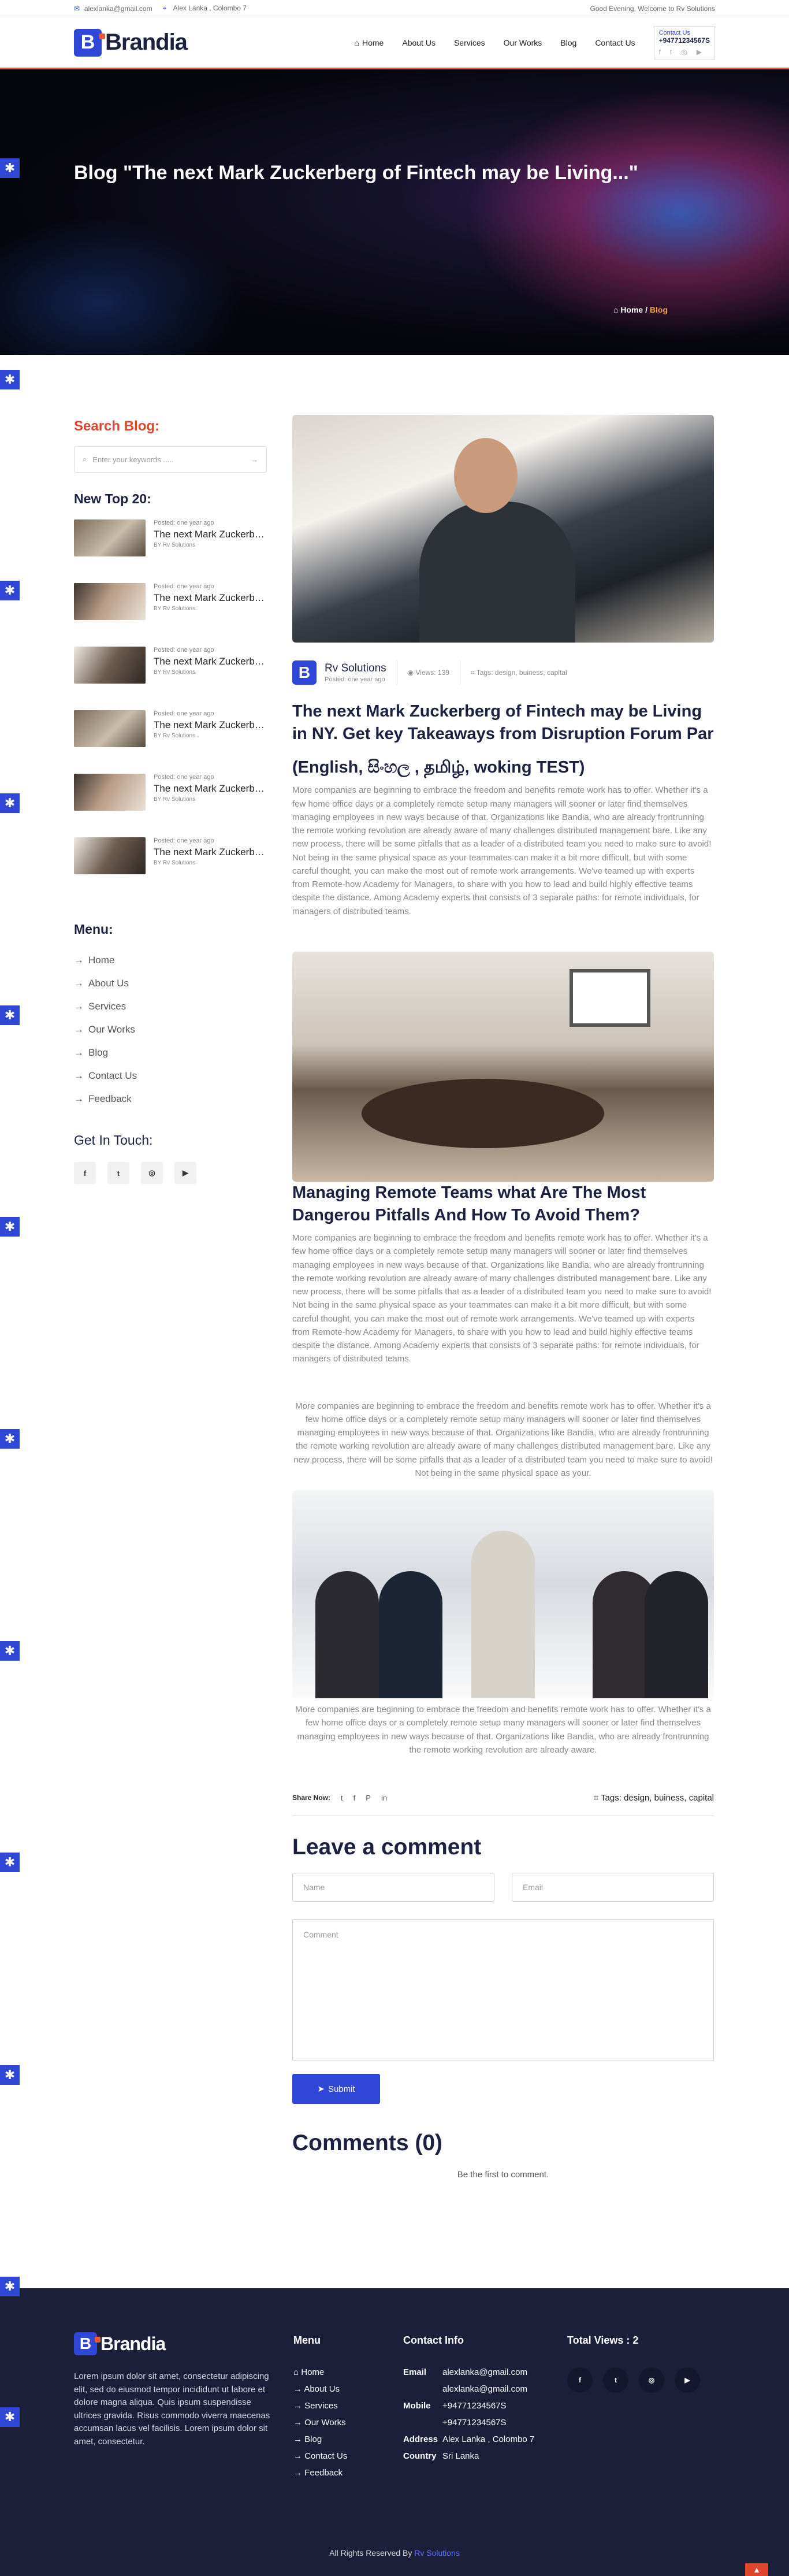  I want to click on sidebar-item-blog: → Blog, so click(170, 1053).